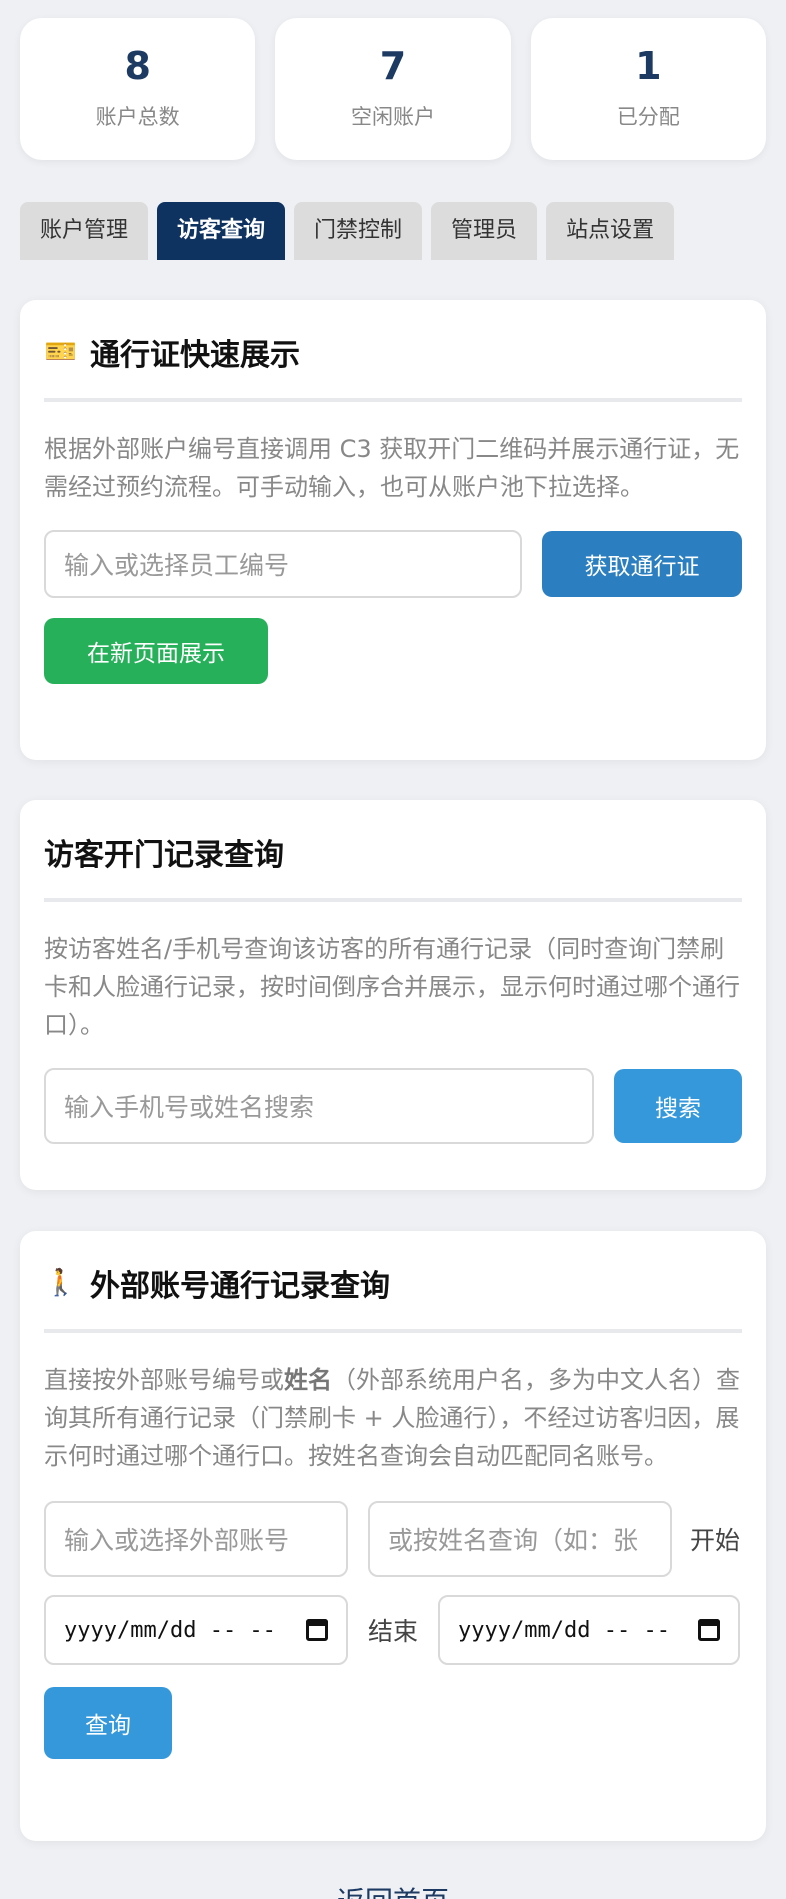  I want to click on stat-label: 账户总数, so click(137, 117).